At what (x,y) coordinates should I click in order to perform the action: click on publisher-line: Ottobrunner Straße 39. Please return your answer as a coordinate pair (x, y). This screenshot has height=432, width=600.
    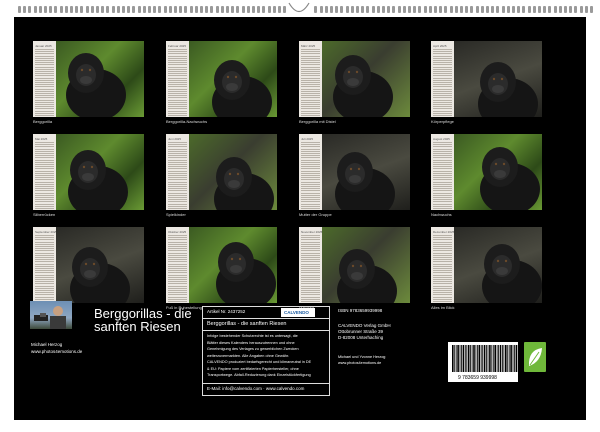
    Looking at the image, I should click on (361, 331).